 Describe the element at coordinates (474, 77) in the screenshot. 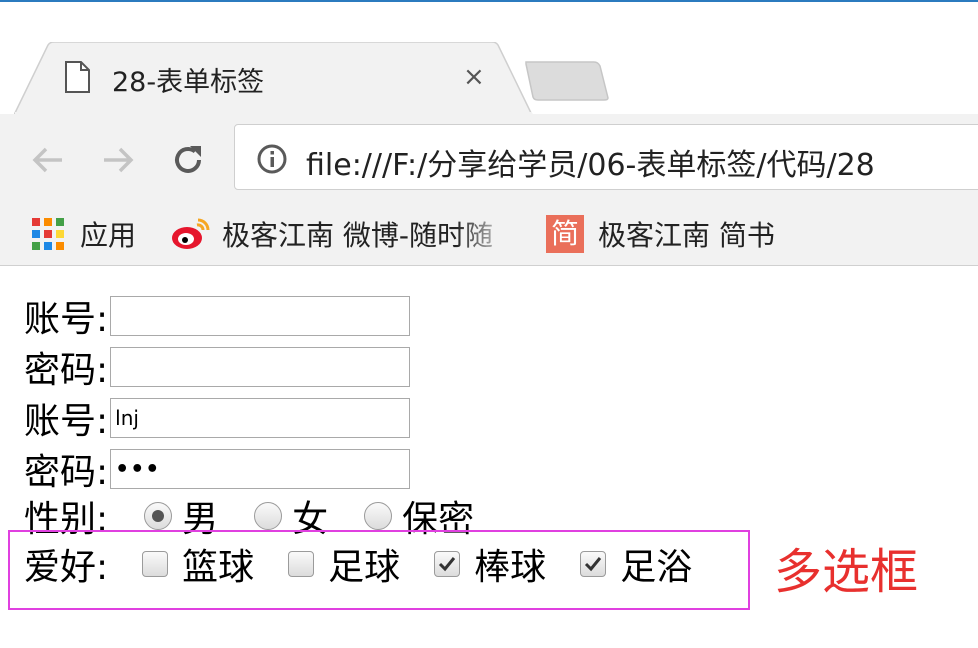

I see `tab-close-icon: ×` at that location.